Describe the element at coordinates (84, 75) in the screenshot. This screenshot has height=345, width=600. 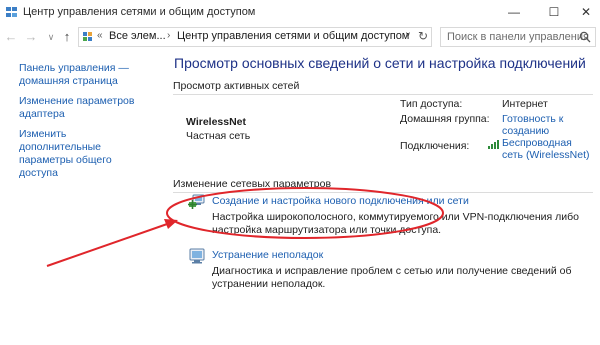
I see `sidebar-item-home: Панель управления — домашняя страница` at that location.